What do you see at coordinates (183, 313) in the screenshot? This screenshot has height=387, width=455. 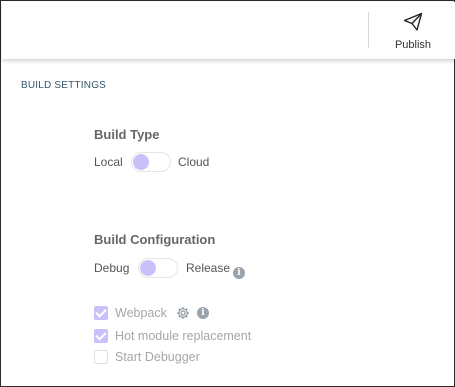 I see `webpack-settings-gear-icon` at bounding box center [183, 313].